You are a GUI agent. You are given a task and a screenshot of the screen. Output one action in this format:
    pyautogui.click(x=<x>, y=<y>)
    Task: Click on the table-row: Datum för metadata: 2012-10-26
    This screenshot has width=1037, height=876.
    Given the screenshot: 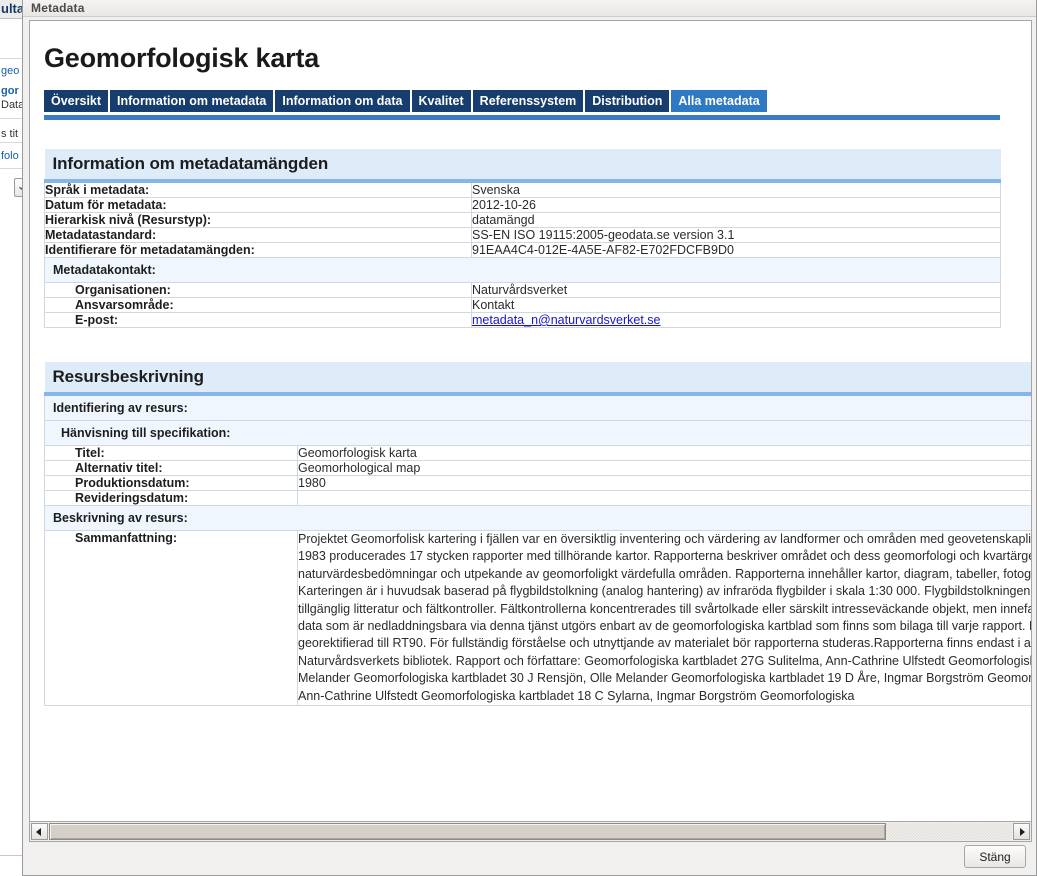 What is the action you would take?
    pyautogui.click(x=522, y=205)
    